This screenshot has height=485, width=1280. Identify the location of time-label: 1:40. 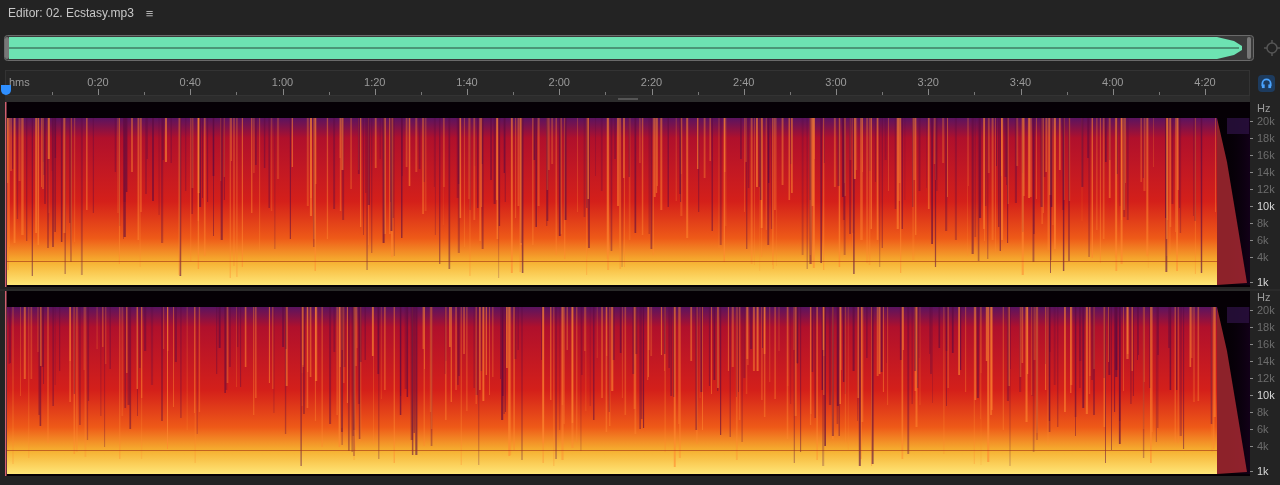
(467, 82).